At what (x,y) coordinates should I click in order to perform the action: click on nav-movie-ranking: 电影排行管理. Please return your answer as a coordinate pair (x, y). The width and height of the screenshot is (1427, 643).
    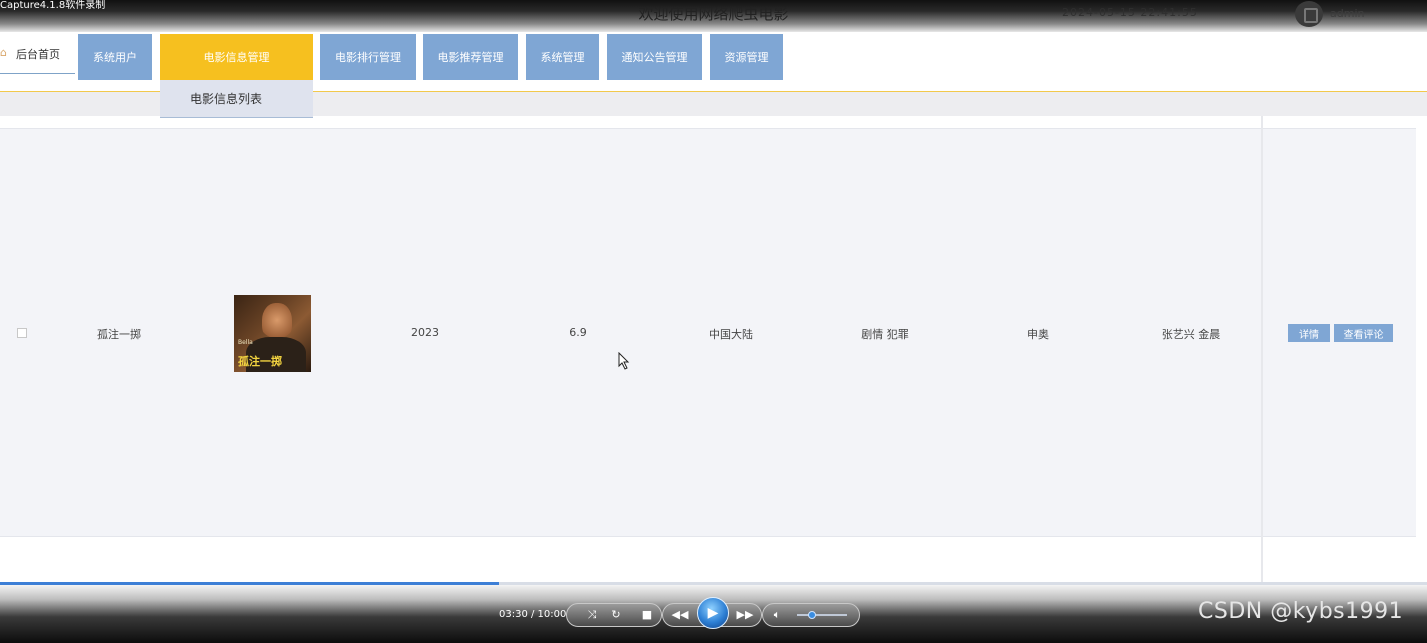
    Looking at the image, I should click on (368, 57).